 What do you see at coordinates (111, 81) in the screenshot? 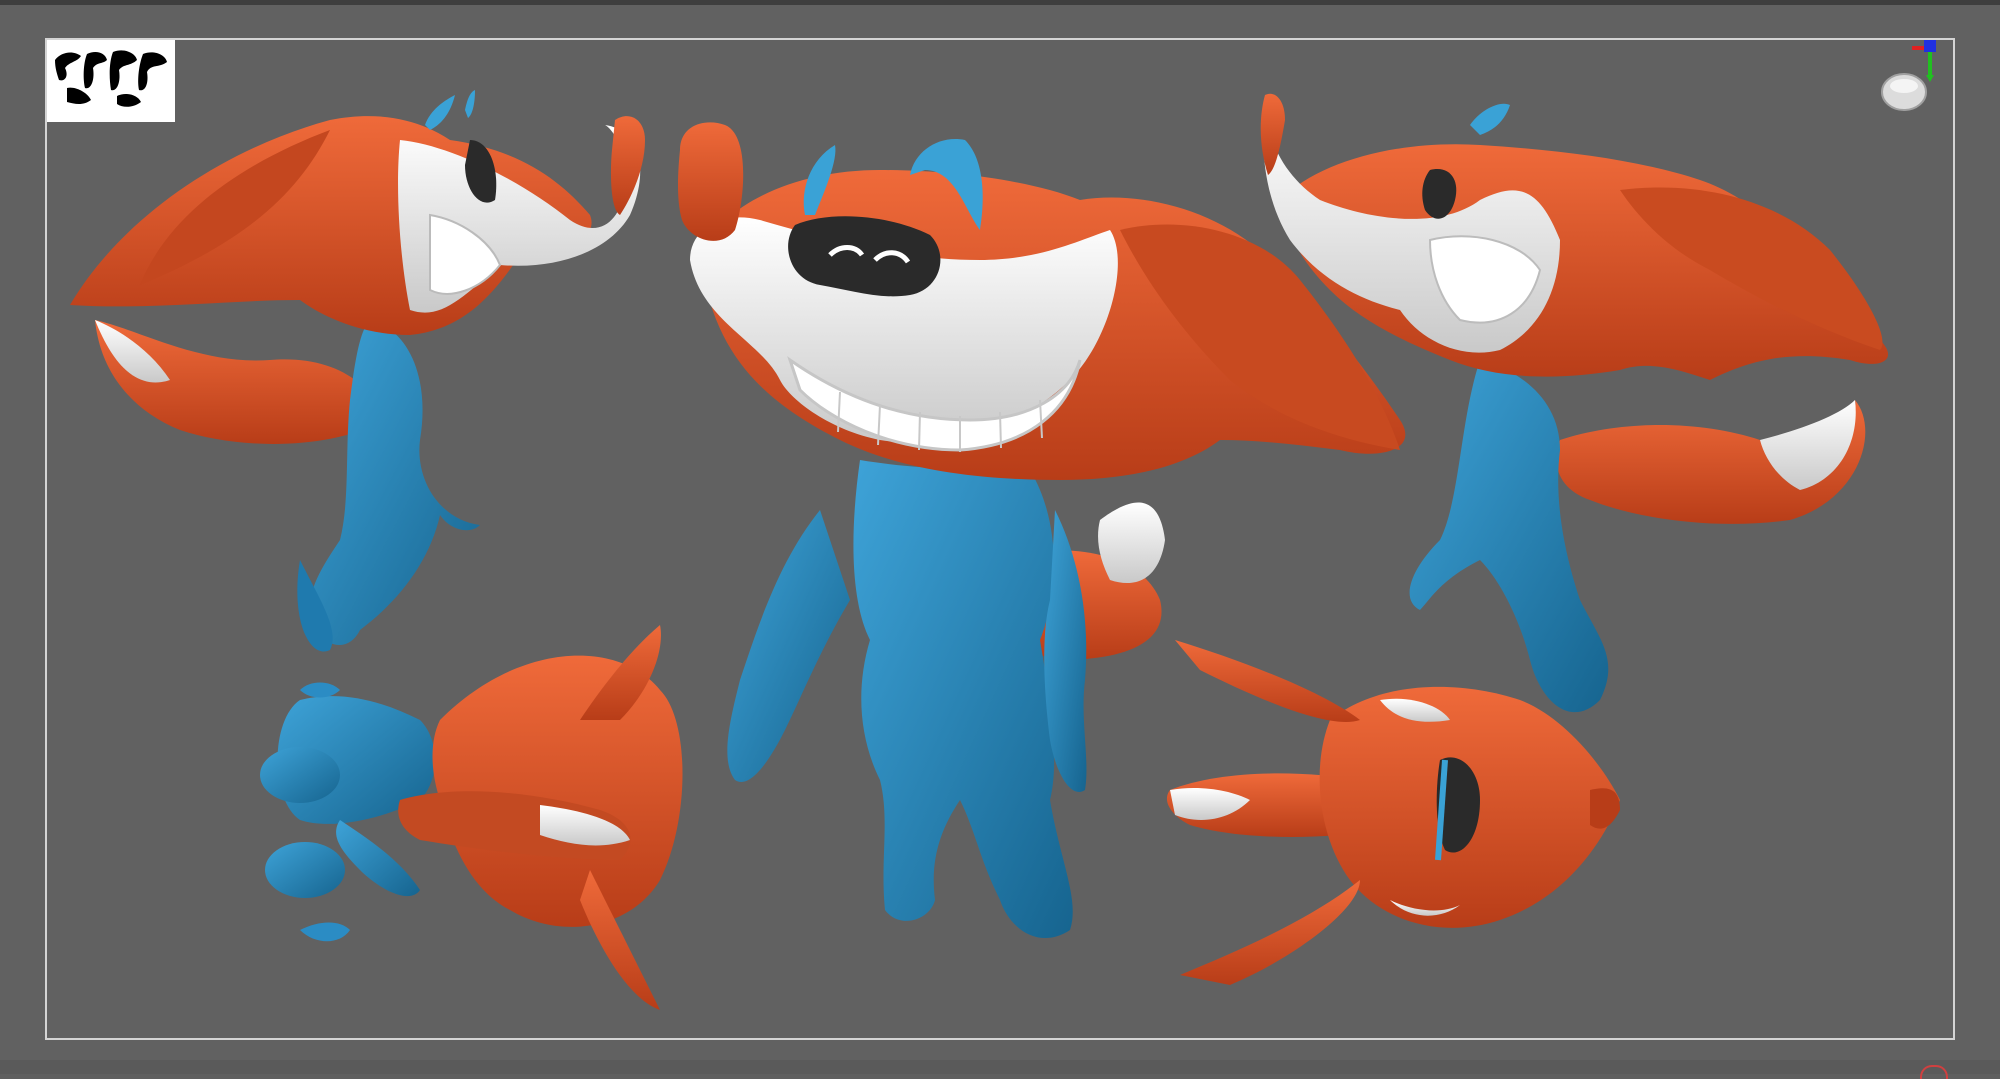
I see `silhouette-thumbnail-icon` at bounding box center [111, 81].